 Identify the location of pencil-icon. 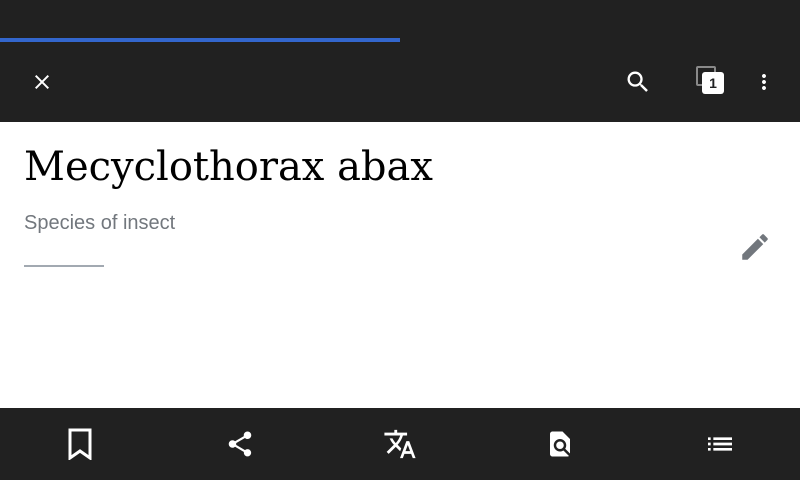
(755, 247).